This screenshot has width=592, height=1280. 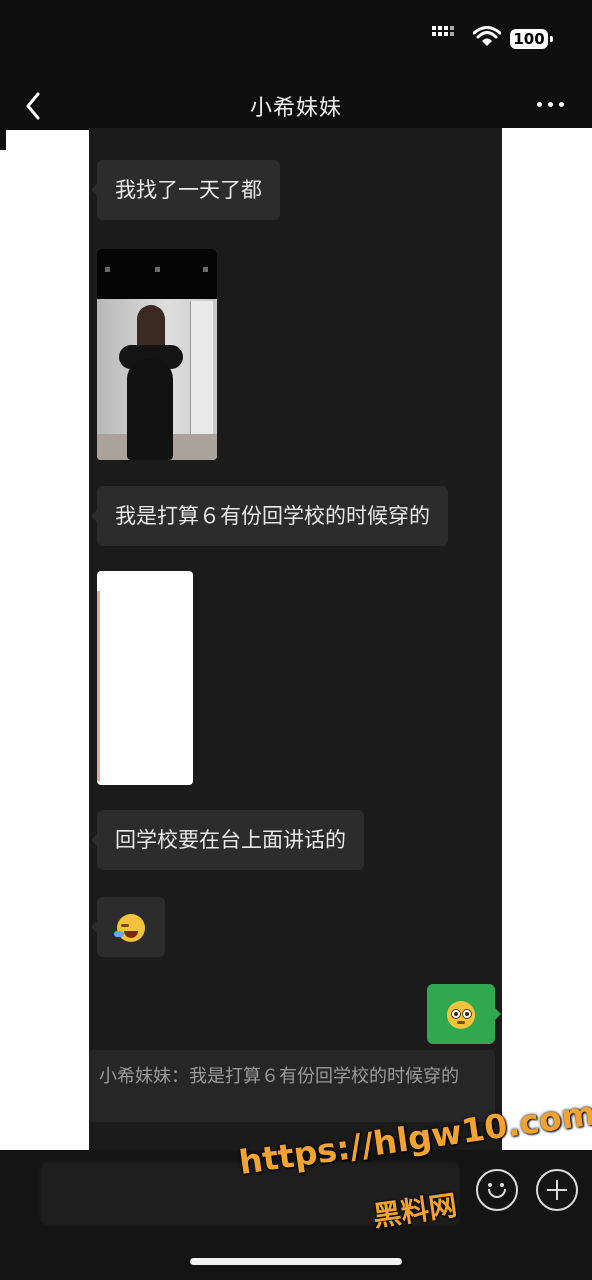 I want to click on chat-title: 小希妹妹, so click(x=295, y=108).